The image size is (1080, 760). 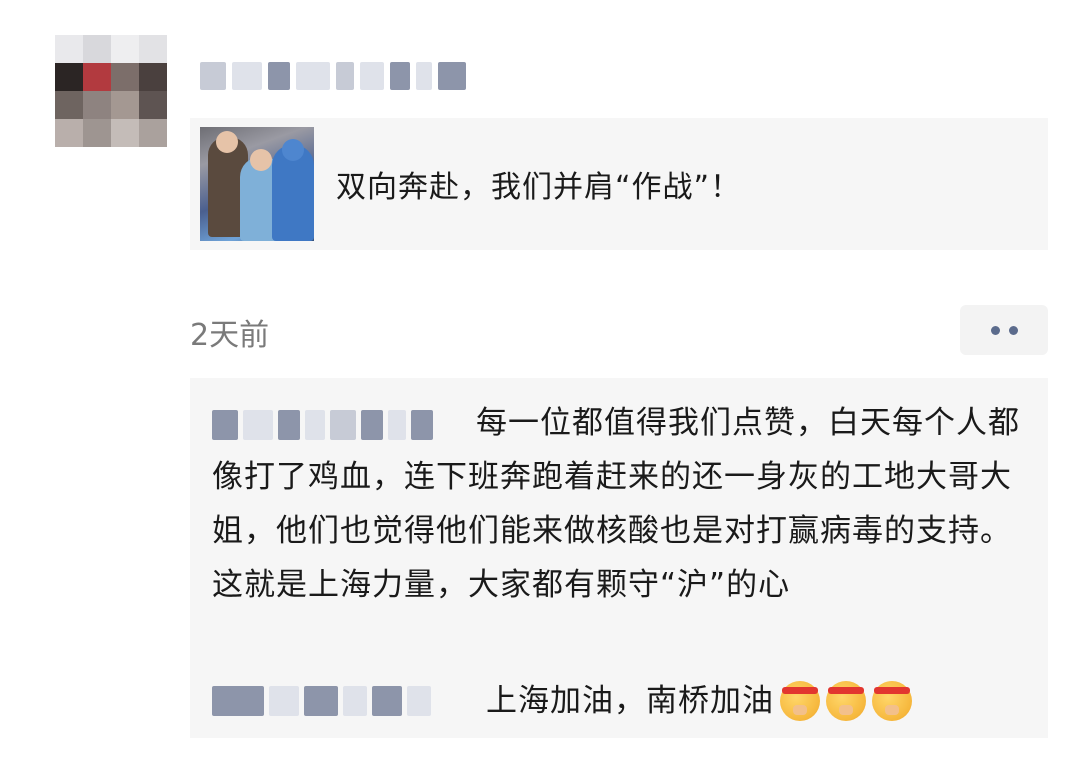 I want to click on link-thumbnail, so click(x=257, y=184).